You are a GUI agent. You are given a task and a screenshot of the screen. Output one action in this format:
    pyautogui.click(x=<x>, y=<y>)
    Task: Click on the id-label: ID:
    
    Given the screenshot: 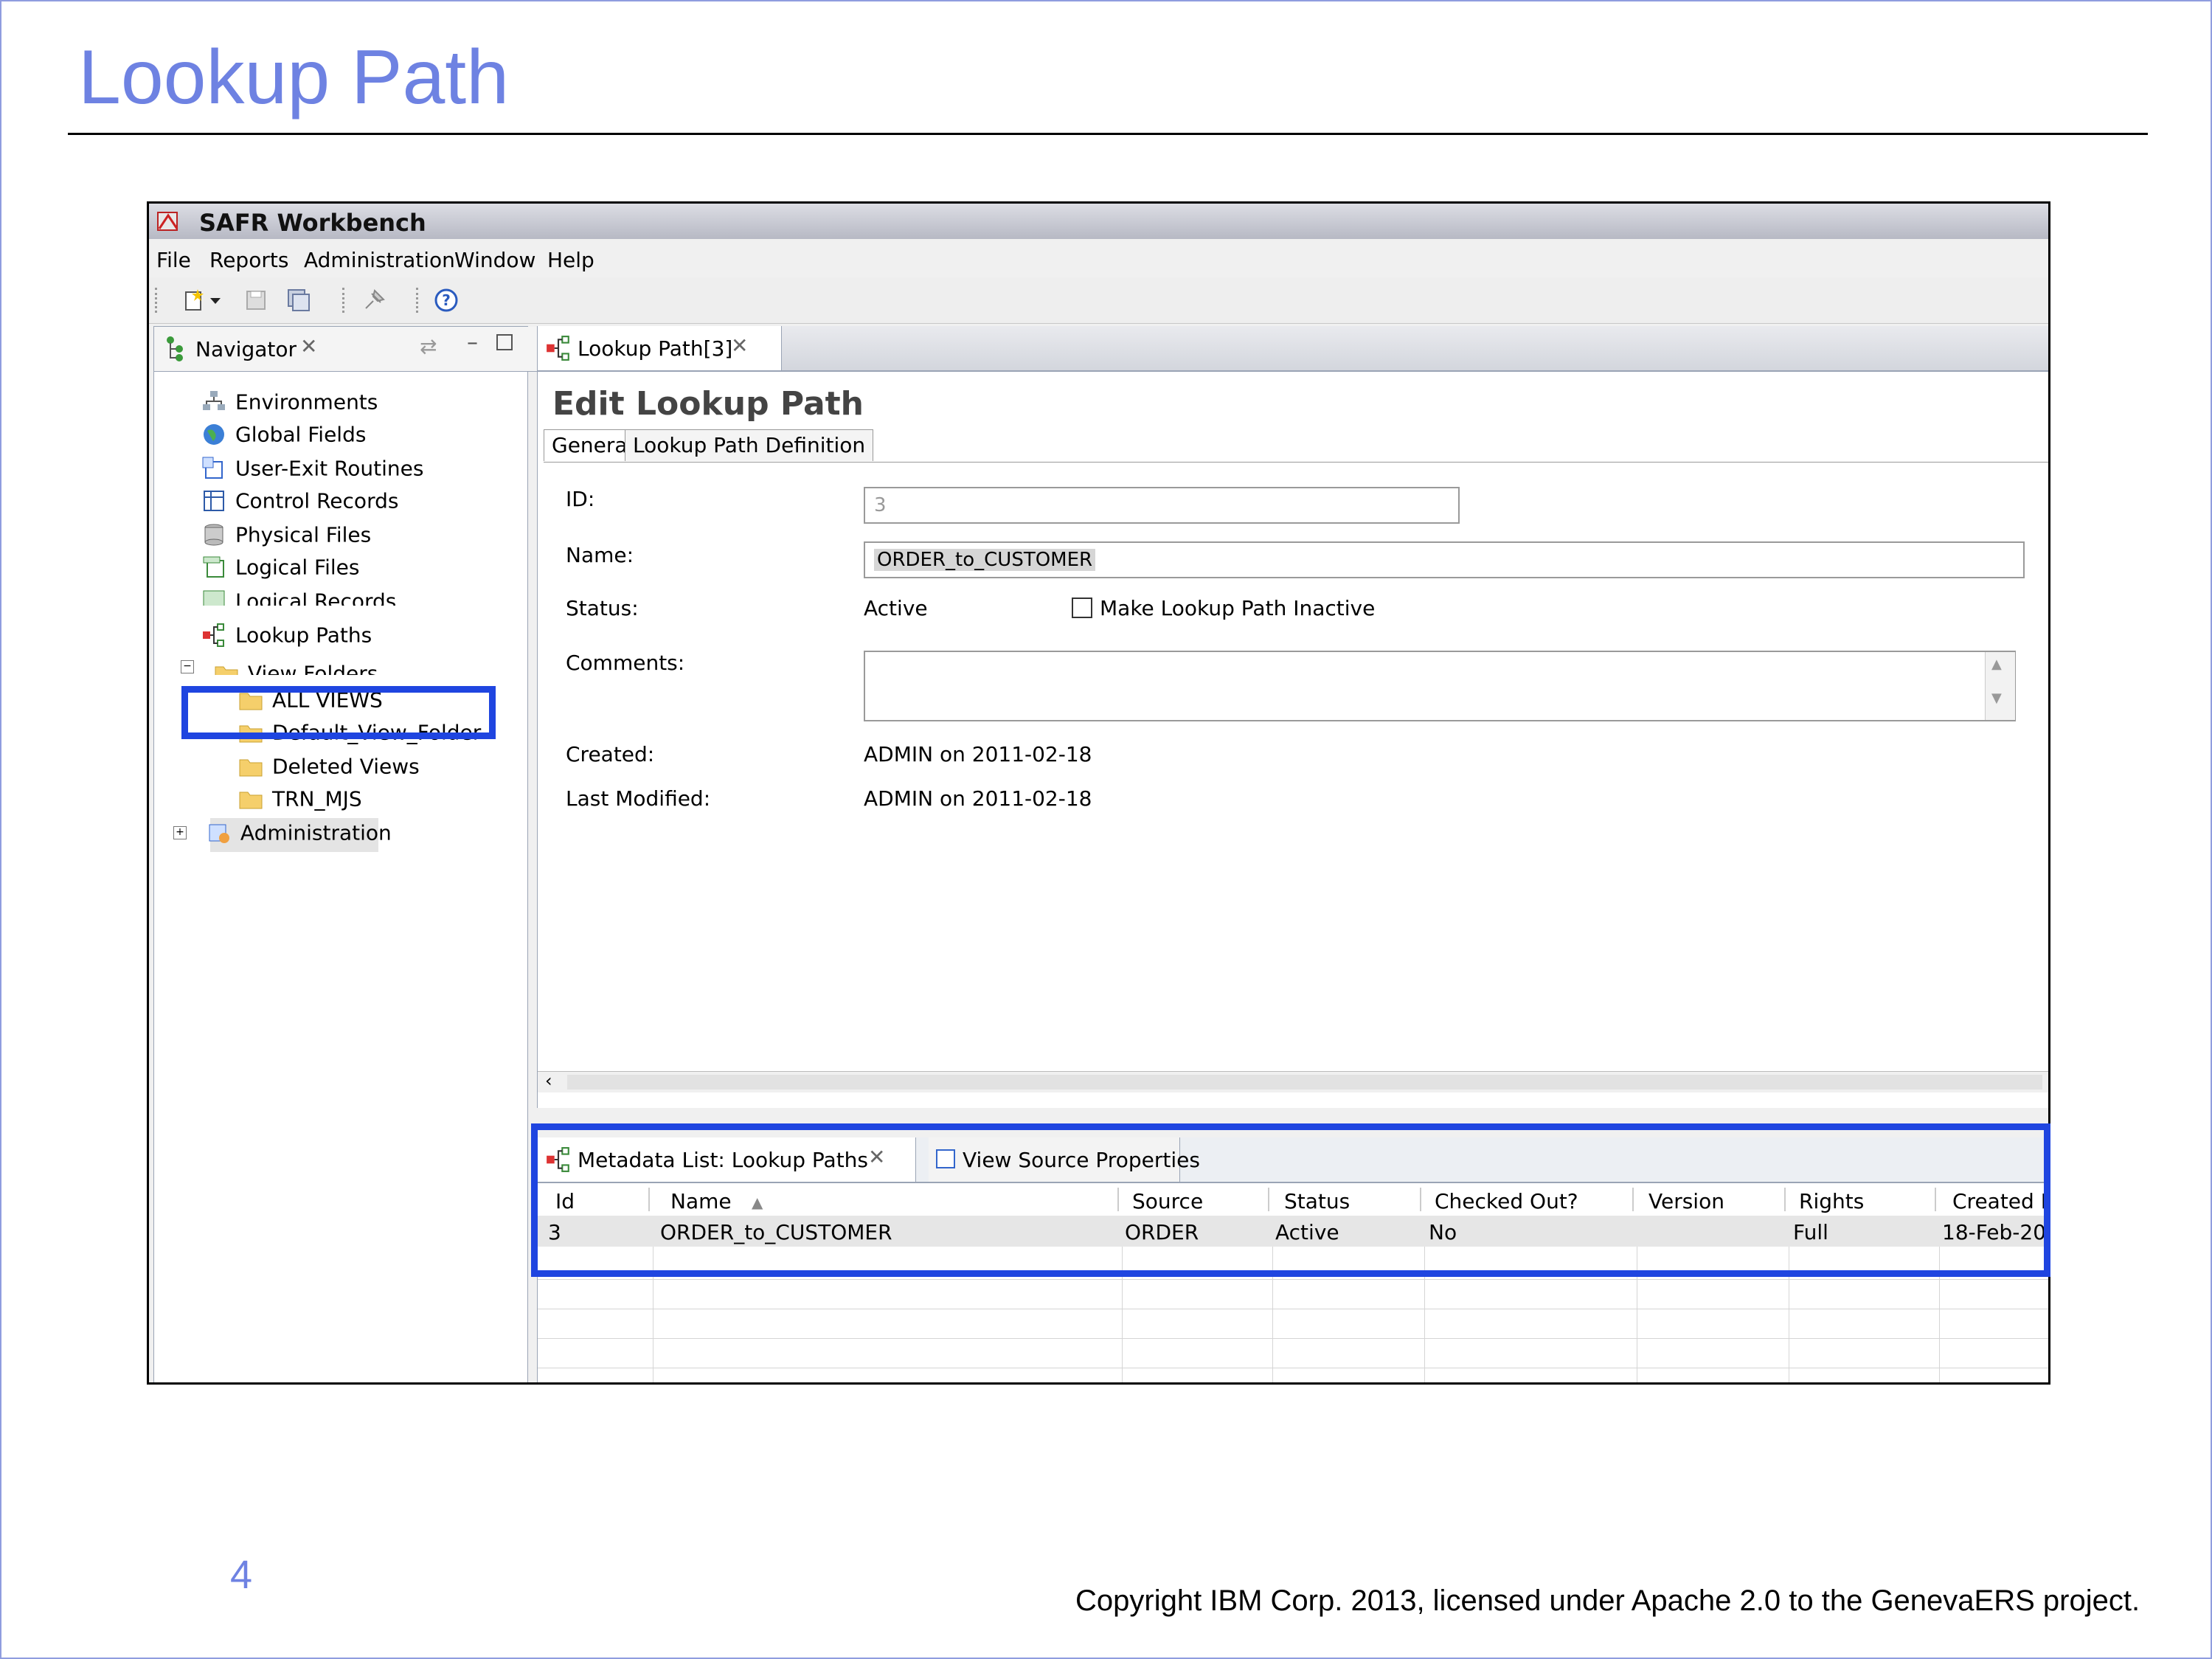 What is the action you would take?
    pyautogui.click(x=581, y=499)
    